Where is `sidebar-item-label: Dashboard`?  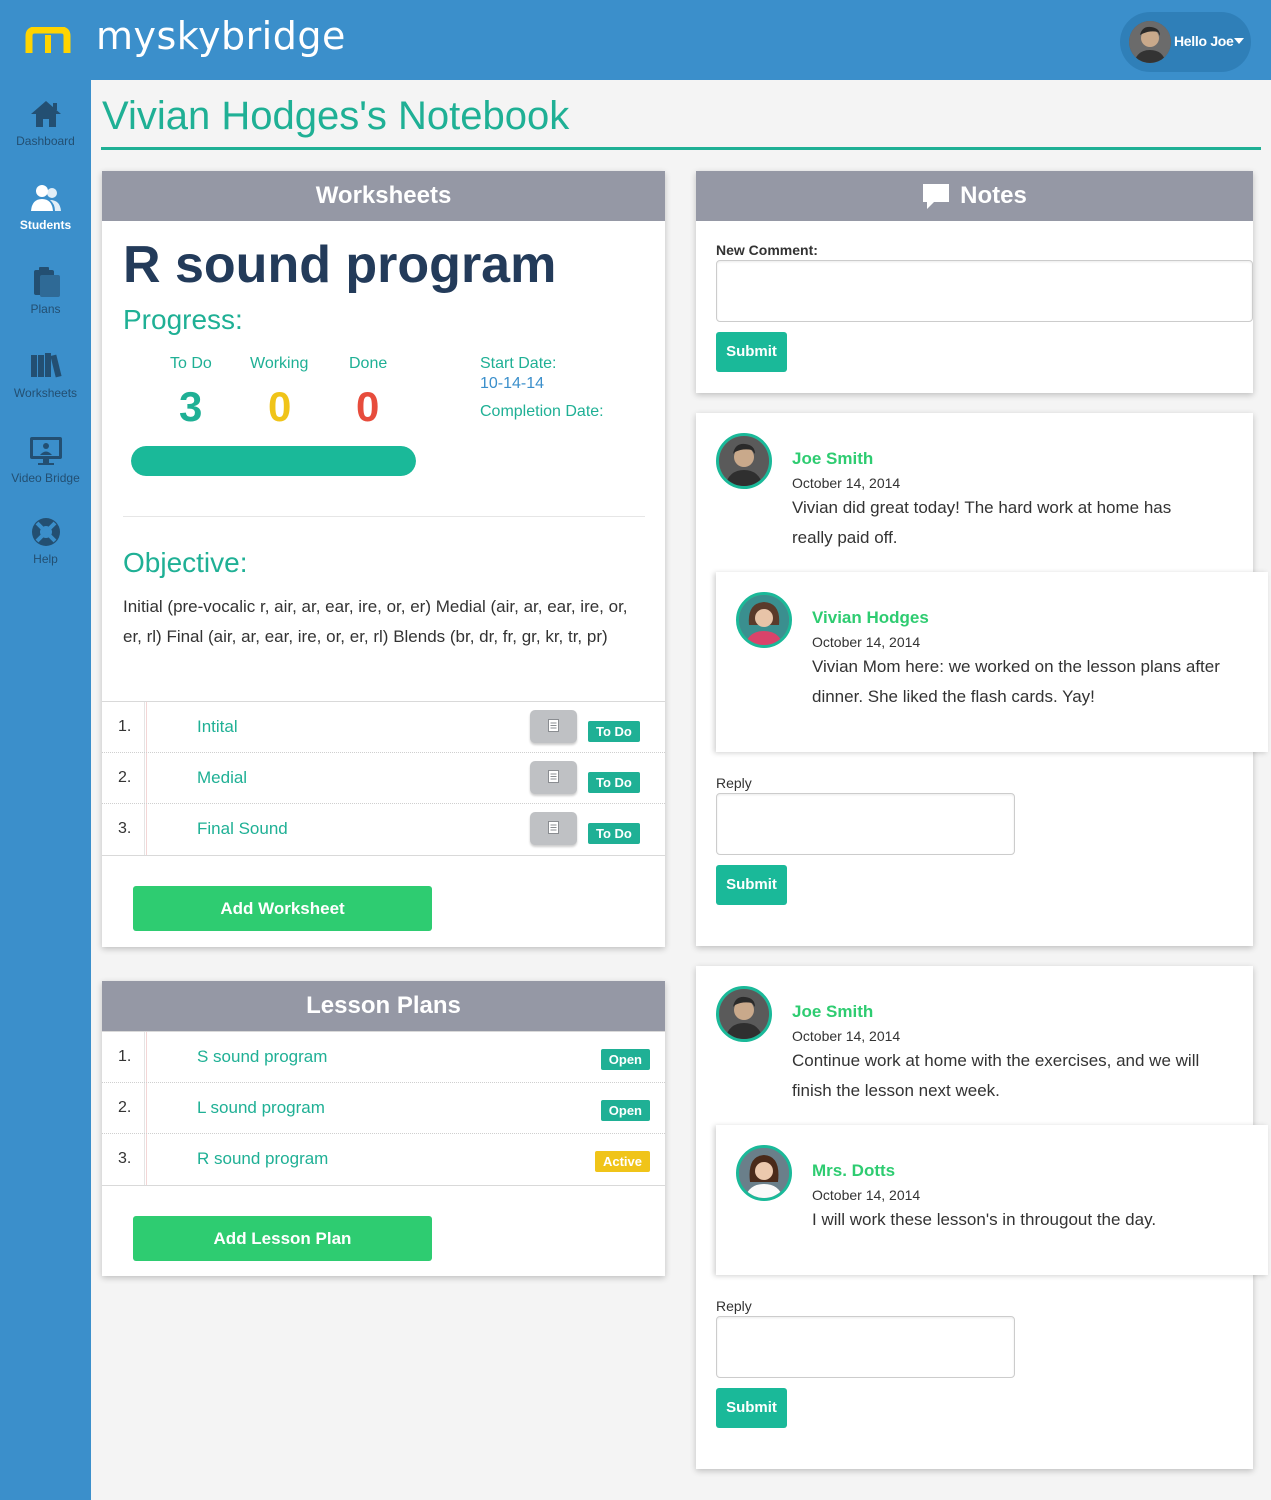
sidebar-item-label: Dashboard is located at coordinates (45, 141).